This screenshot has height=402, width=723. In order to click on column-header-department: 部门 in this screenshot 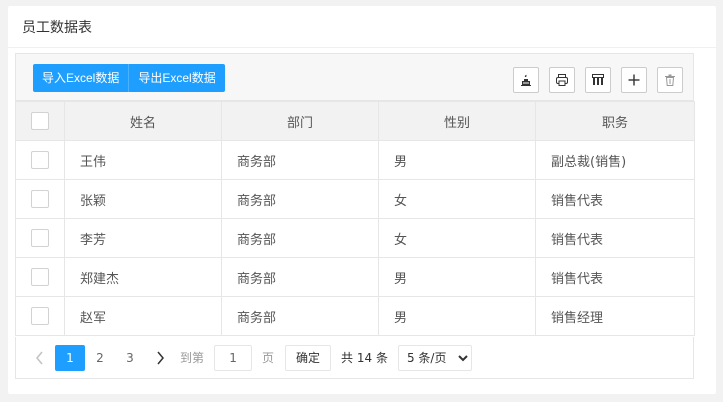, I will do `click(300, 121)`.